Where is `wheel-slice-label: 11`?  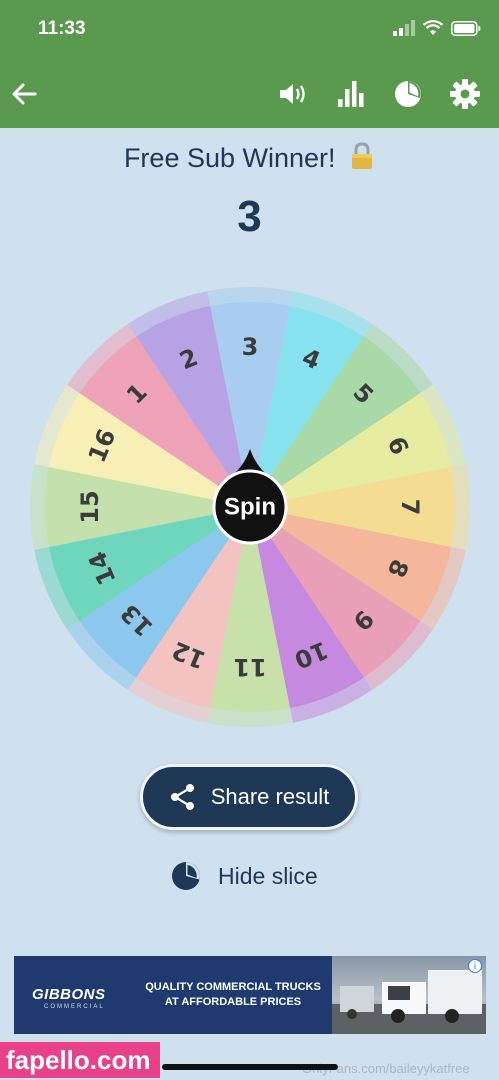
wheel-slice-label: 11 is located at coordinates (249, 667).